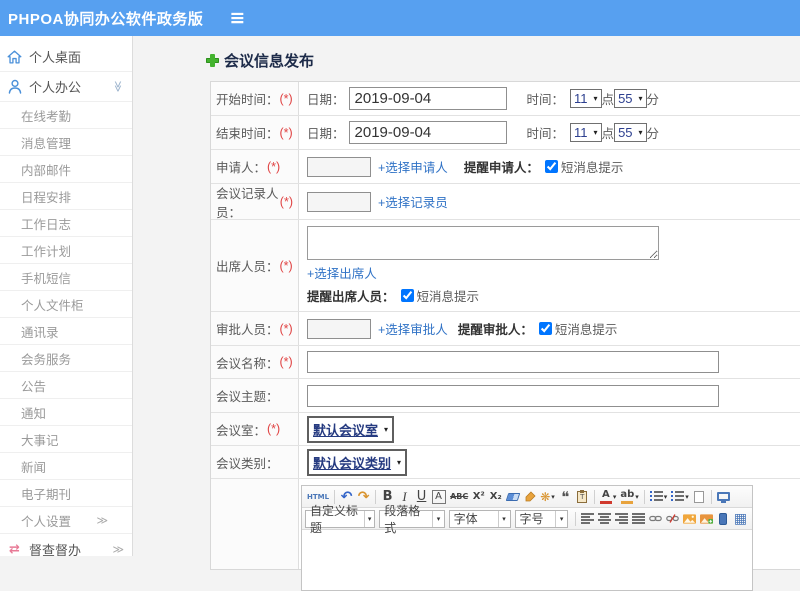 The image size is (800, 591). I want to click on insert-table-icon: ▦, so click(740, 519).